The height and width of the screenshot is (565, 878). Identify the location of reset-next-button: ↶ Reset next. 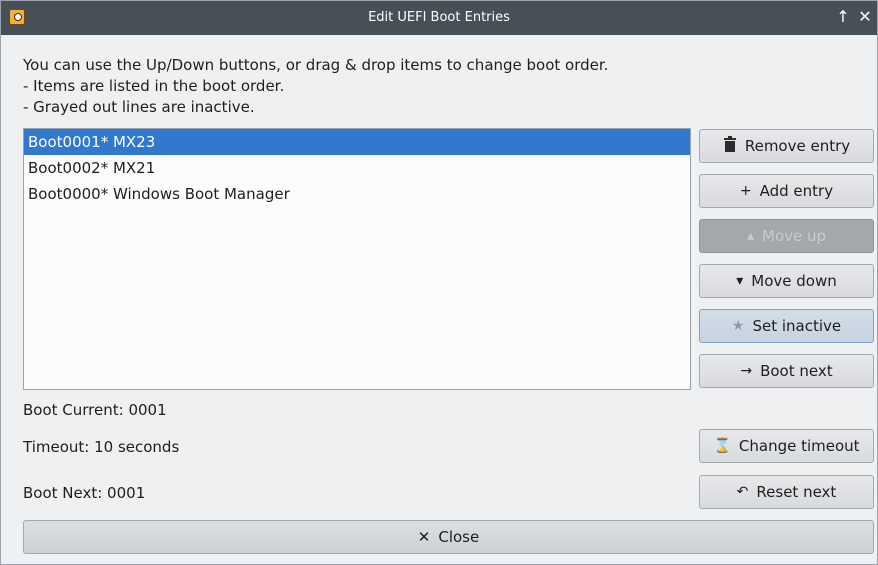
(786, 492).